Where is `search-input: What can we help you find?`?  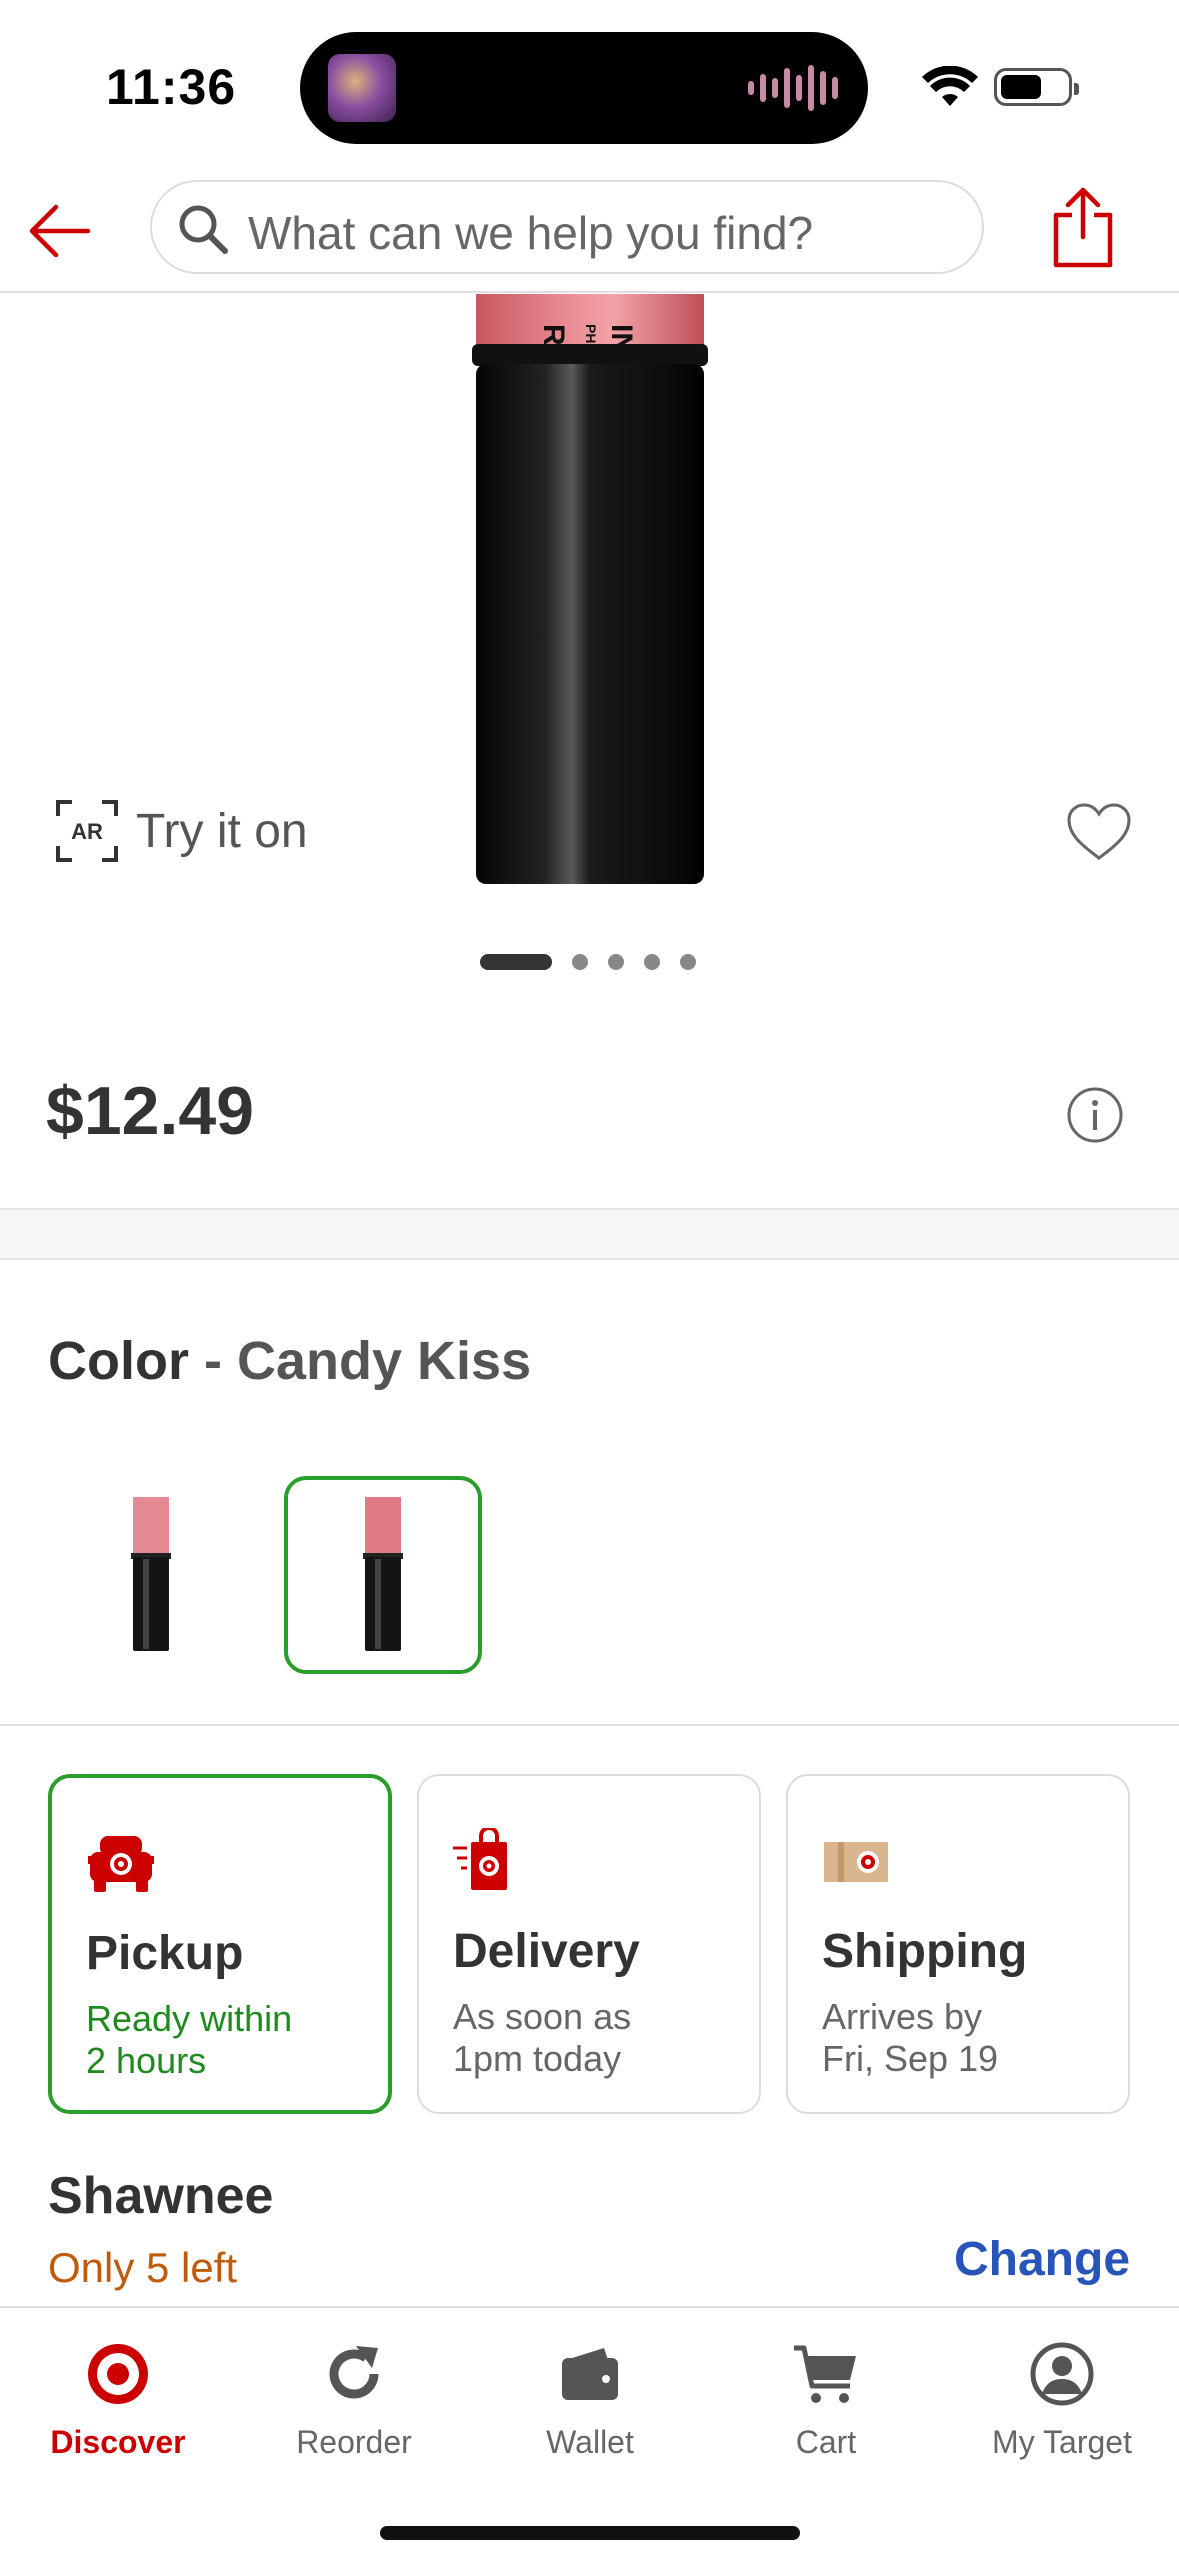
search-input: What can we help you find? is located at coordinates (567, 227).